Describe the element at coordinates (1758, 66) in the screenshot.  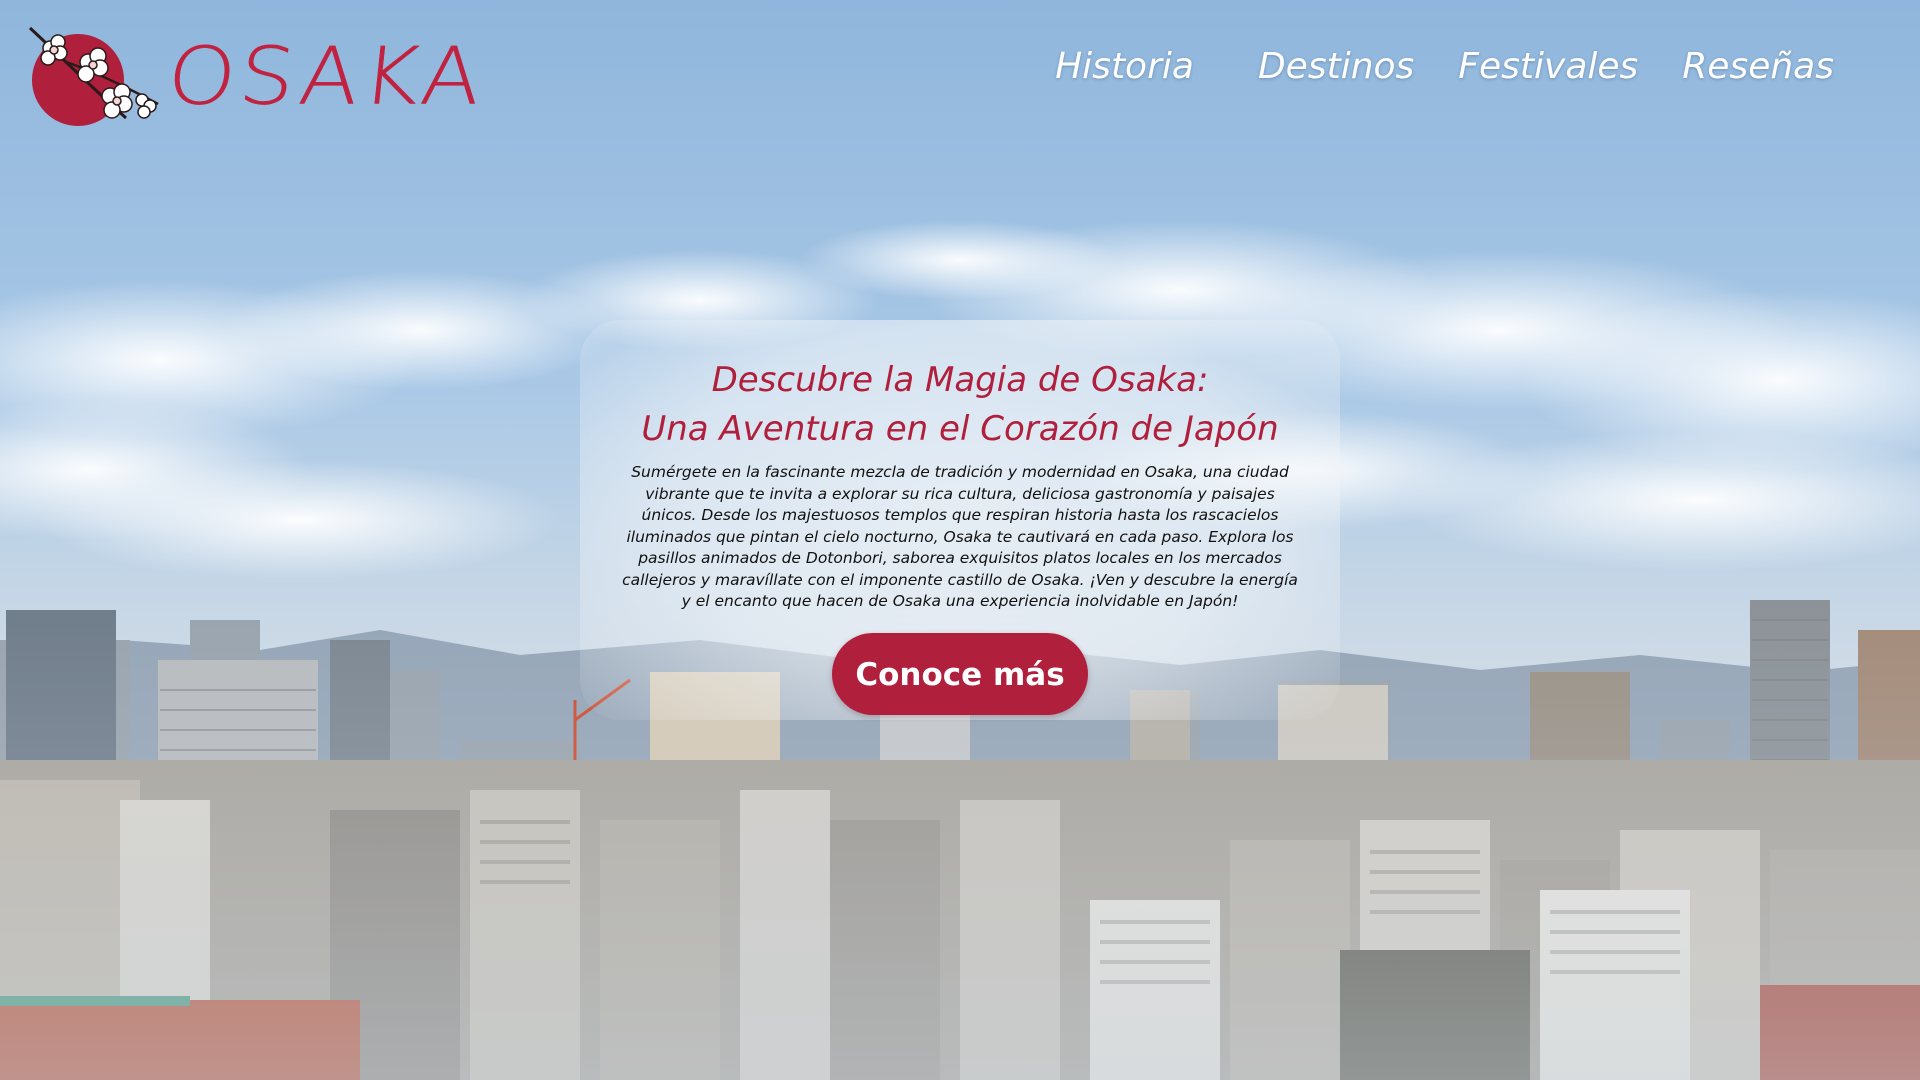
I see `nav-item-resenas: Reseñas` at that location.